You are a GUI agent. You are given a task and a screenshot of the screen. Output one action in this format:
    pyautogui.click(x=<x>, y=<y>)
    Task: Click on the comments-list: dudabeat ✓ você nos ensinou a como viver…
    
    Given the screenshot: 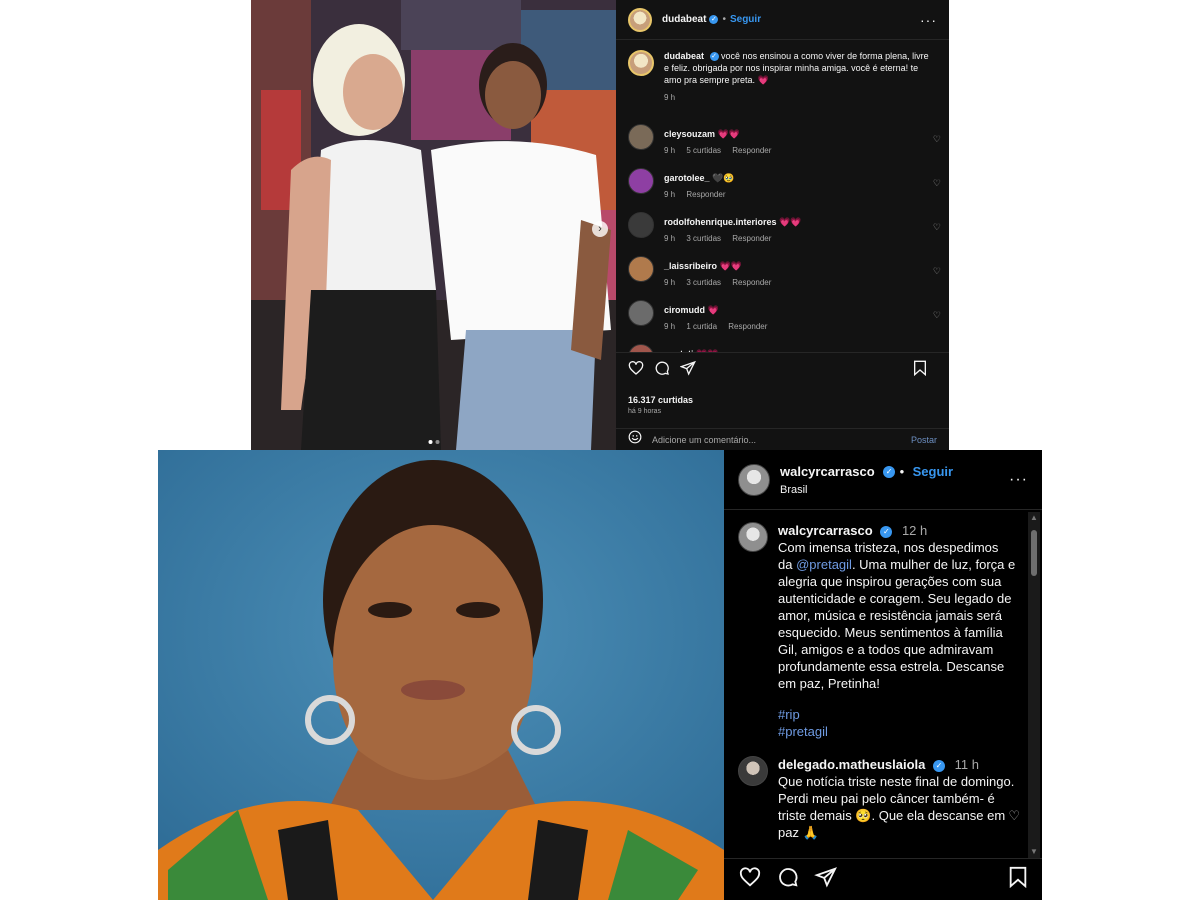 What is the action you would take?
    pyautogui.click(x=782, y=196)
    